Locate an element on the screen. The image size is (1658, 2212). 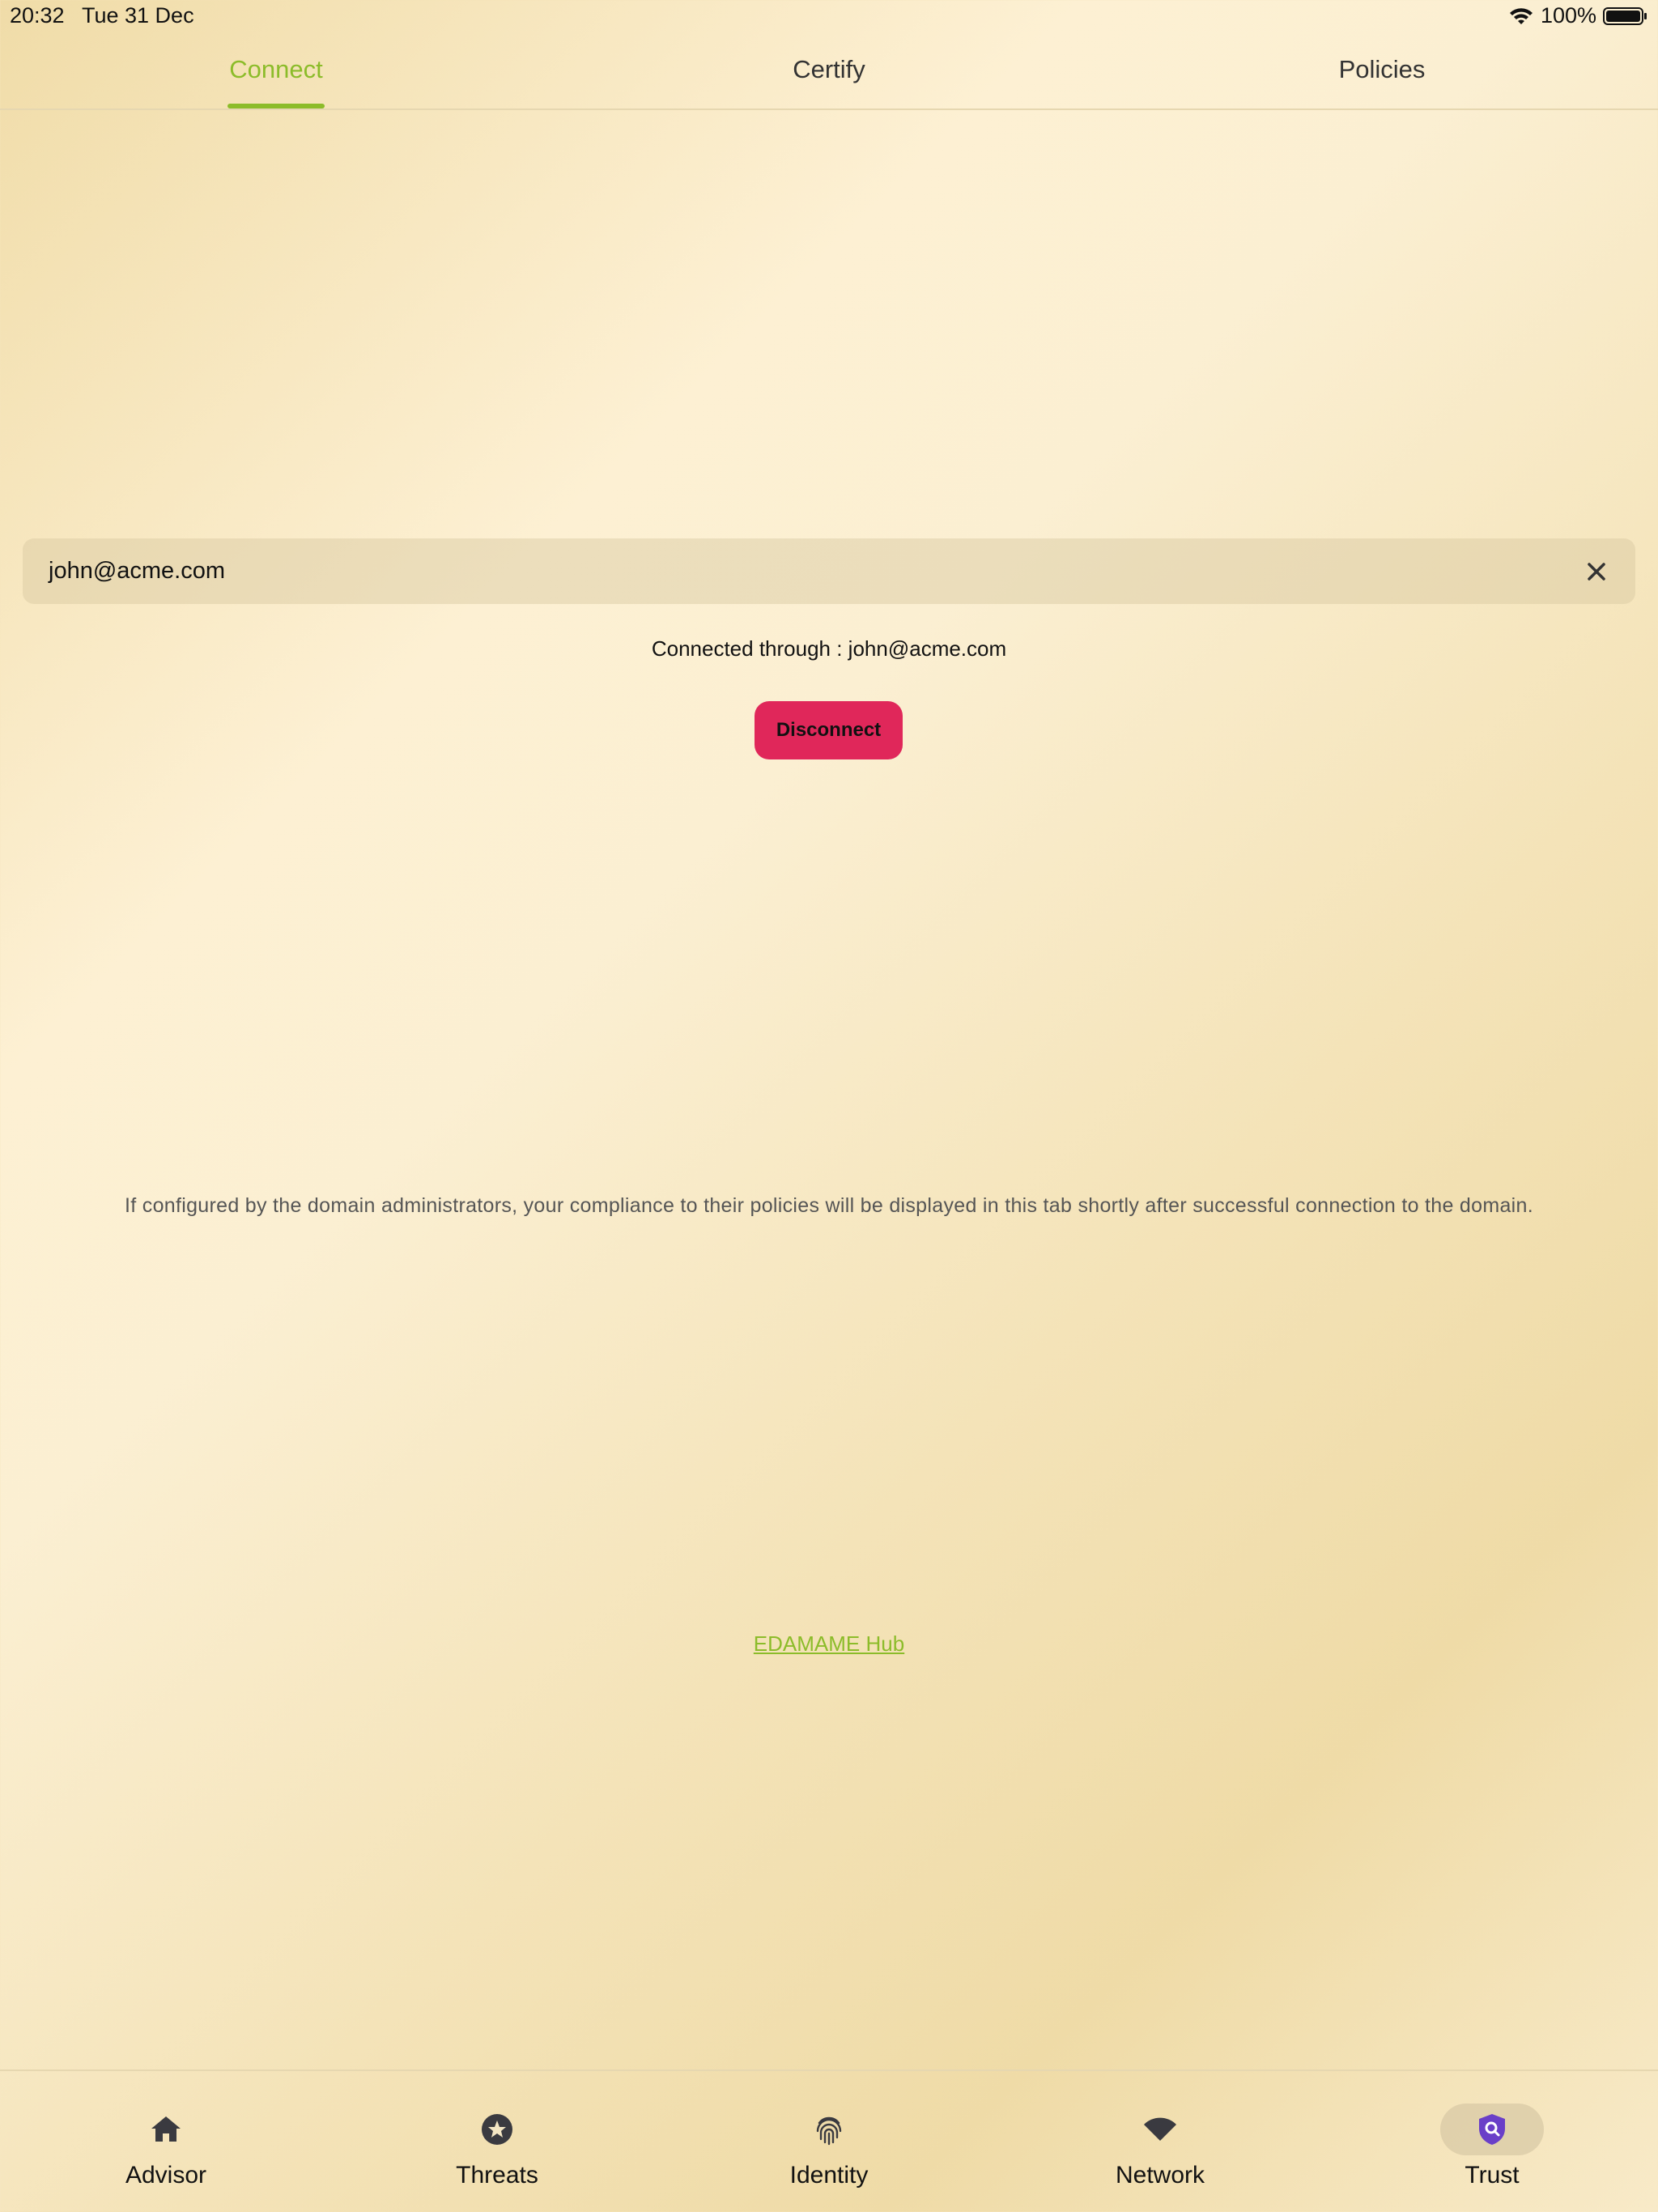
fingerprint-icon is located at coordinates (829, 2131).